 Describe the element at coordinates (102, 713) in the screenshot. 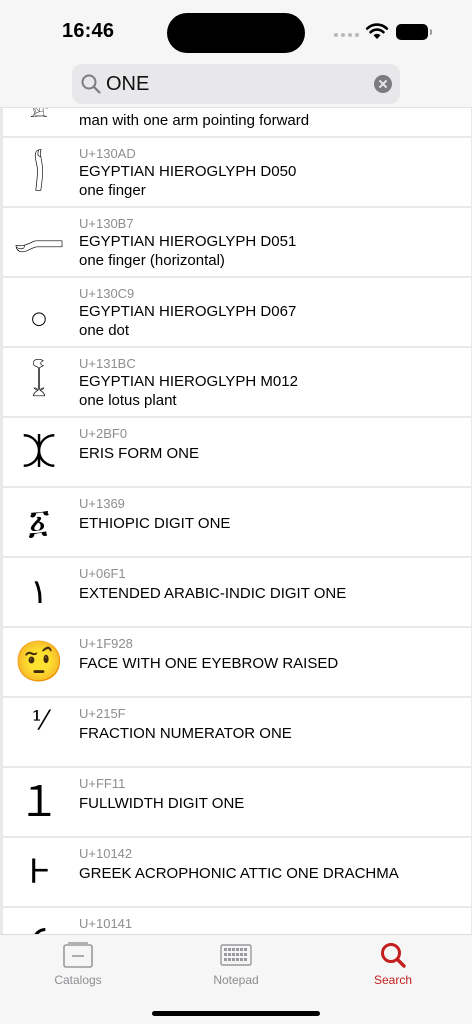

I see `codepoint: U+215F` at that location.